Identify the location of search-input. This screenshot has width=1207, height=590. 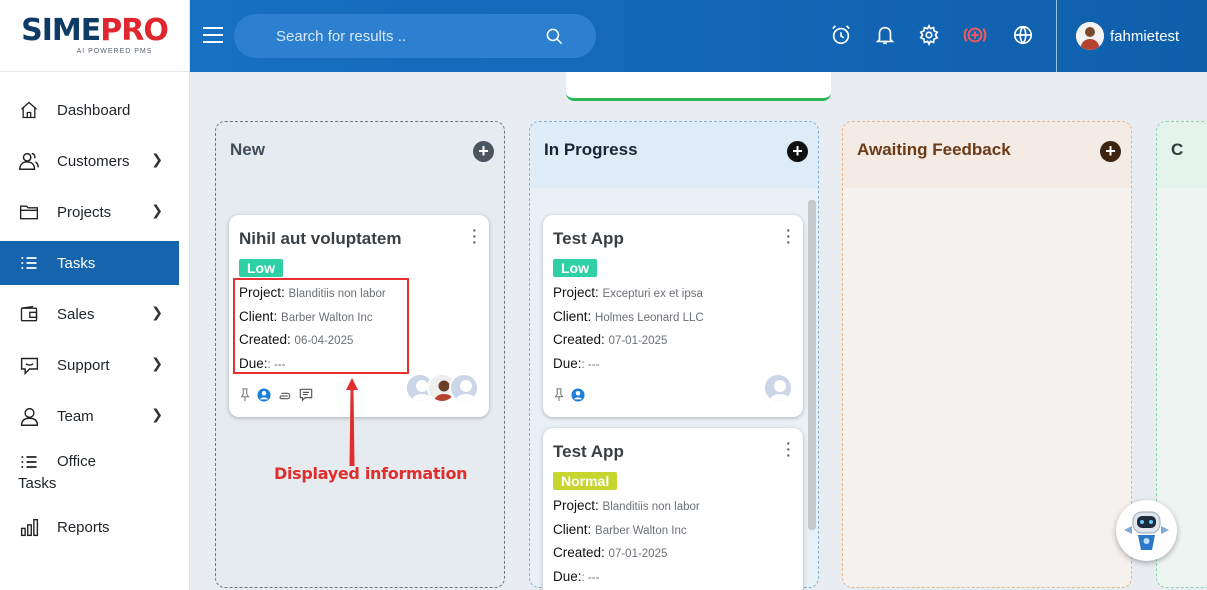
(401, 36).